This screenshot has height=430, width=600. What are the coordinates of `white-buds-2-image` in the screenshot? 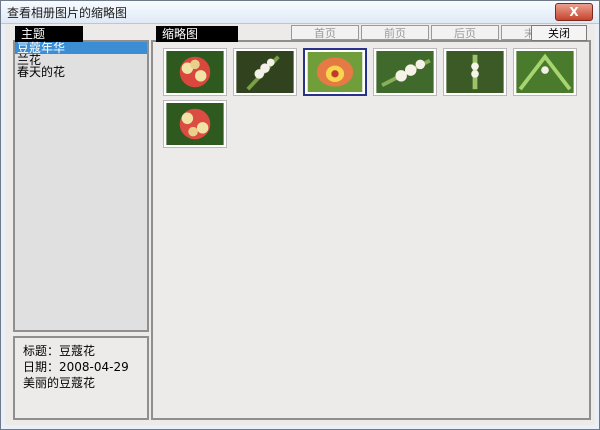 It's located at (405, 72).